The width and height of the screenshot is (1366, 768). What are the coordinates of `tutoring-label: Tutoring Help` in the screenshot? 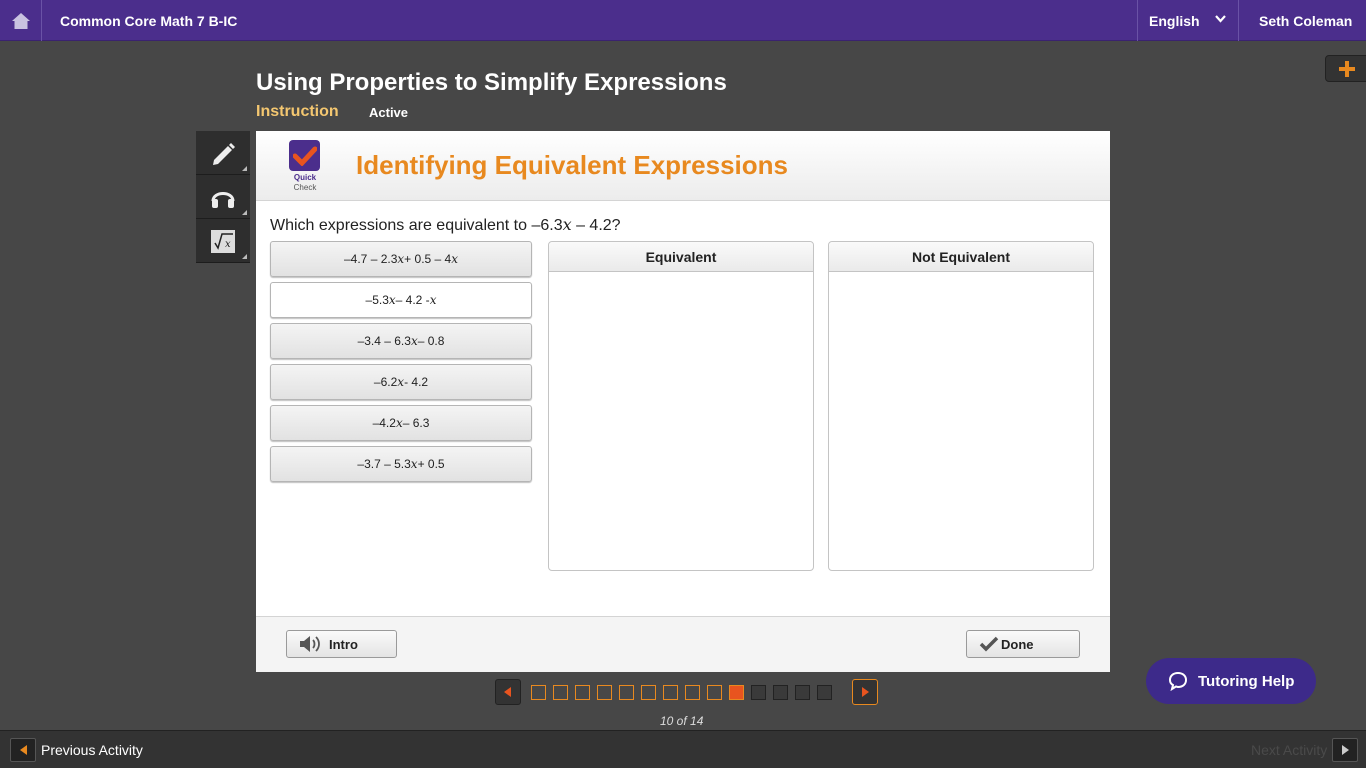 It's located at (1246, 681).